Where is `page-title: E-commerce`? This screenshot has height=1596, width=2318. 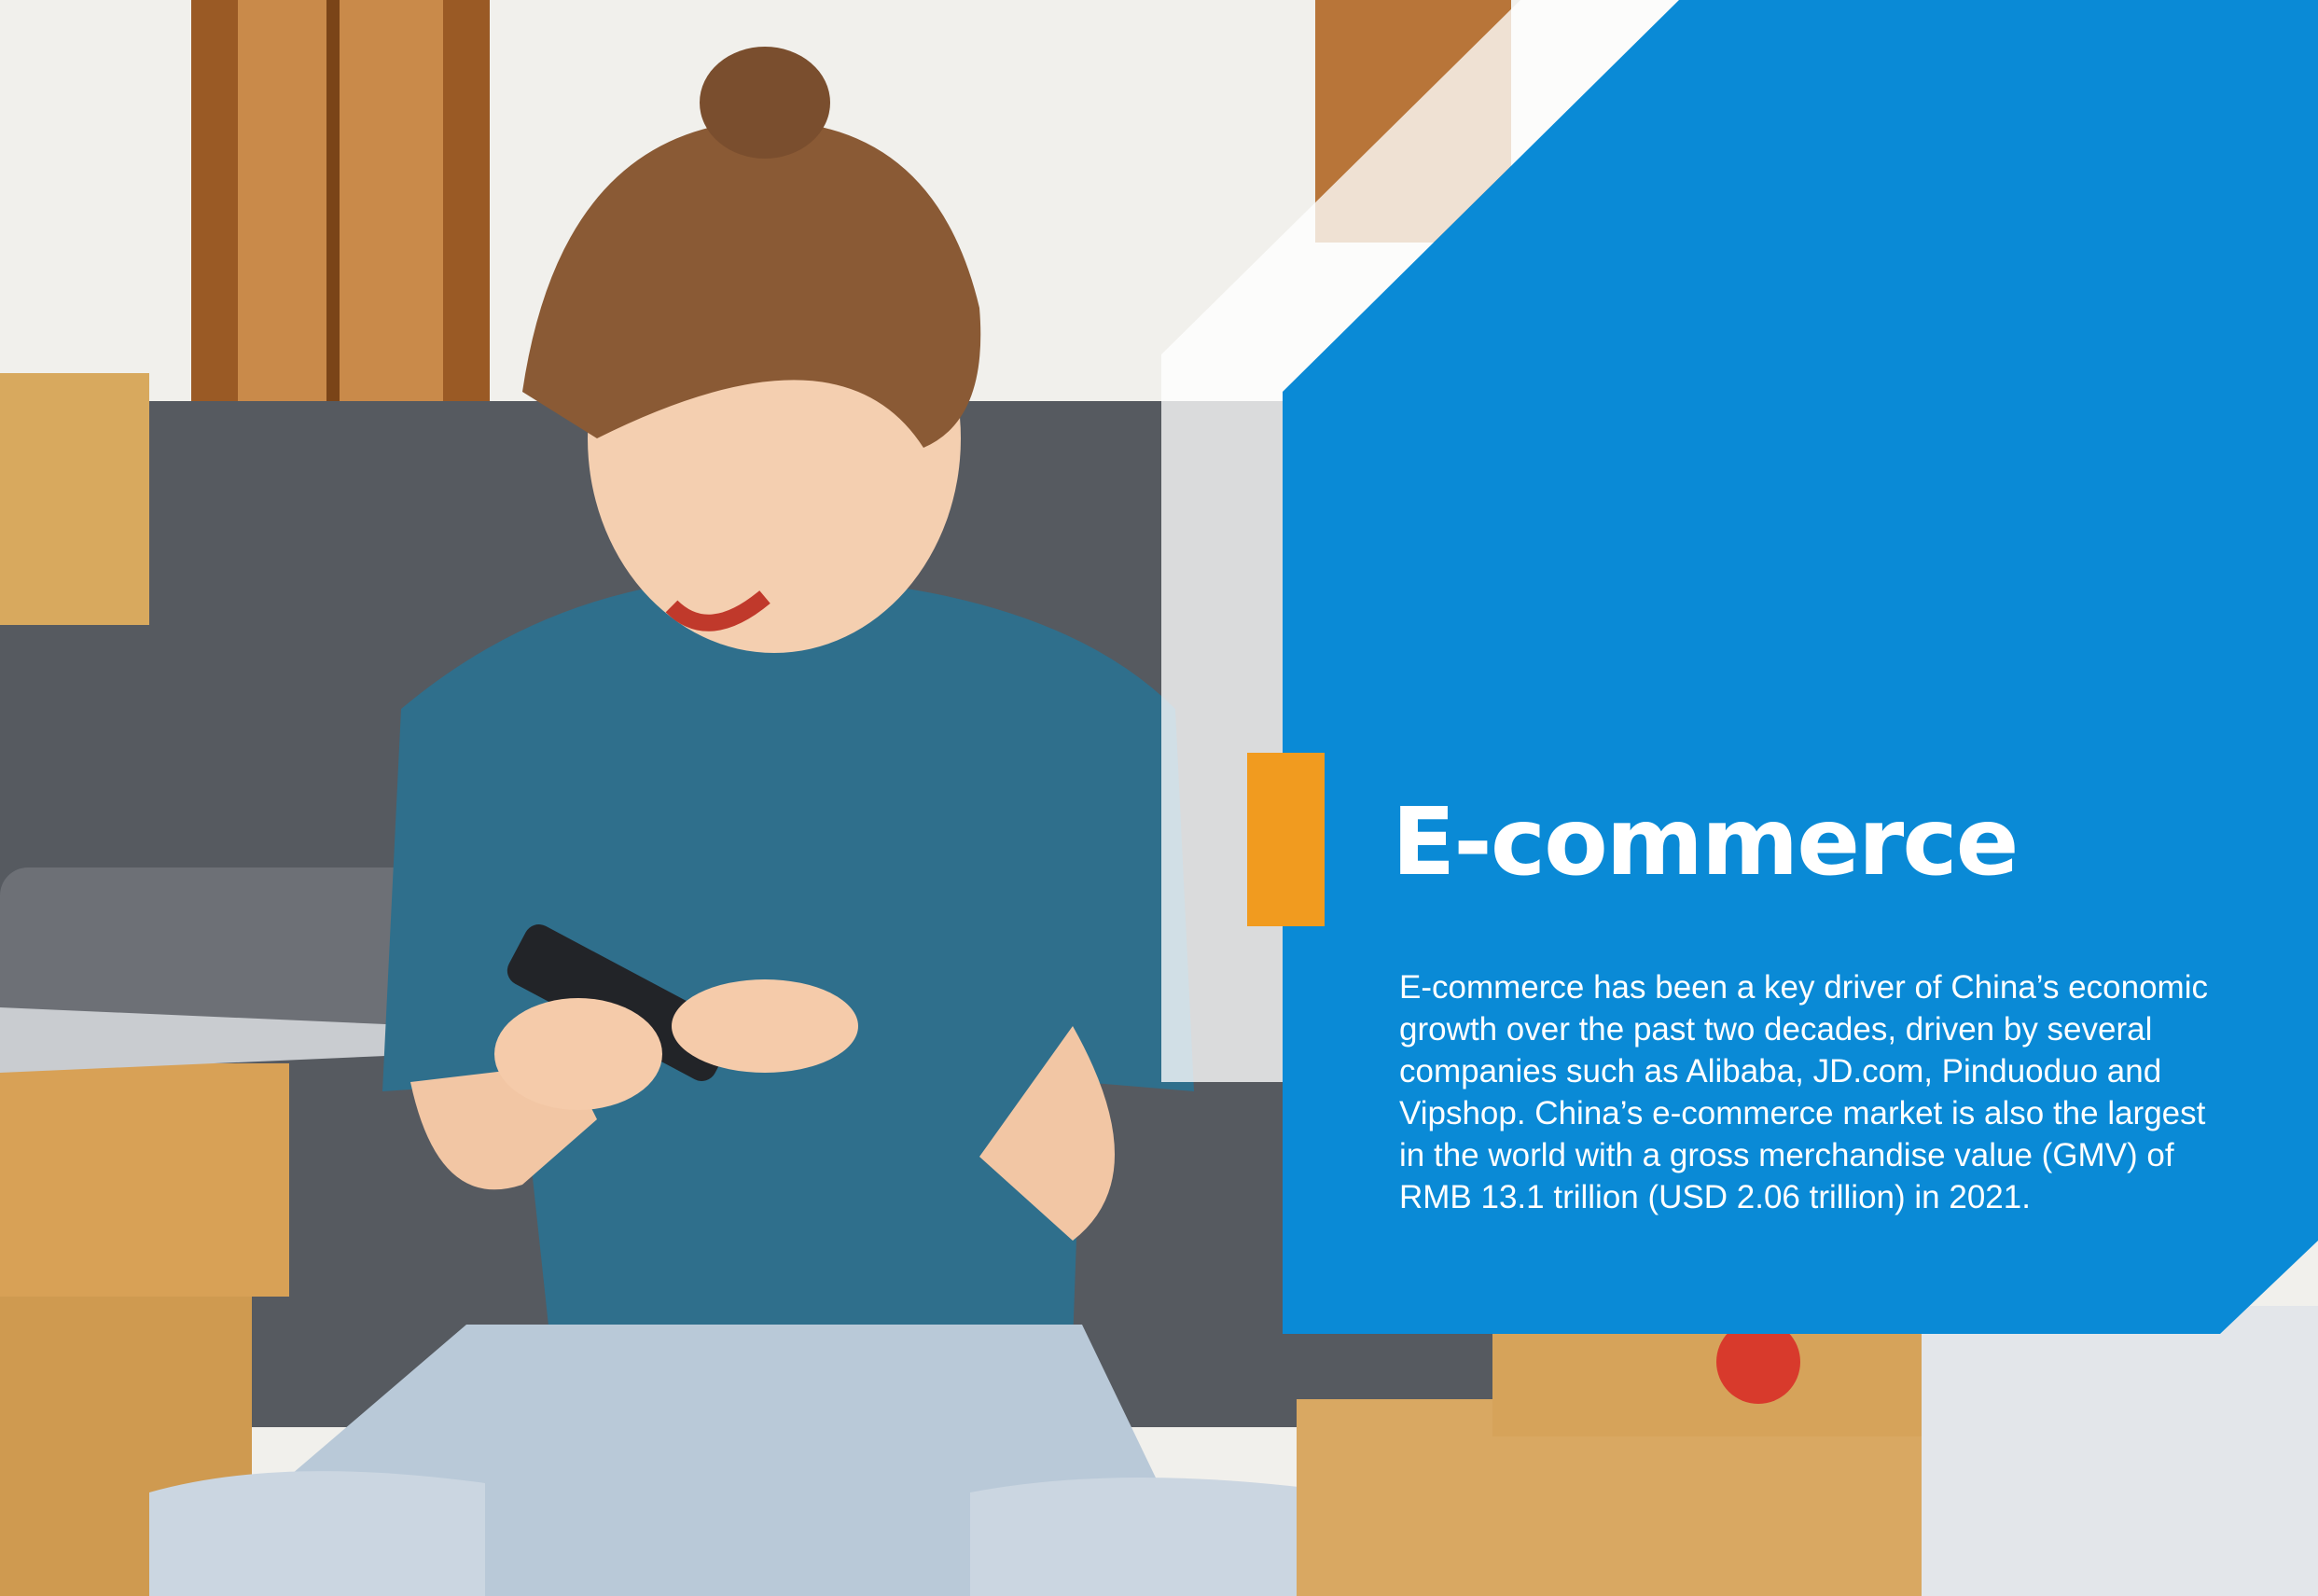 page-title: E-commerce is located at coordinates (1705, 841).